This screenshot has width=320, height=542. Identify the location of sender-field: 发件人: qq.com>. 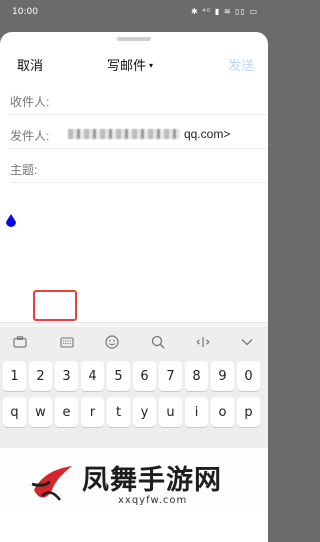
(139, 133).